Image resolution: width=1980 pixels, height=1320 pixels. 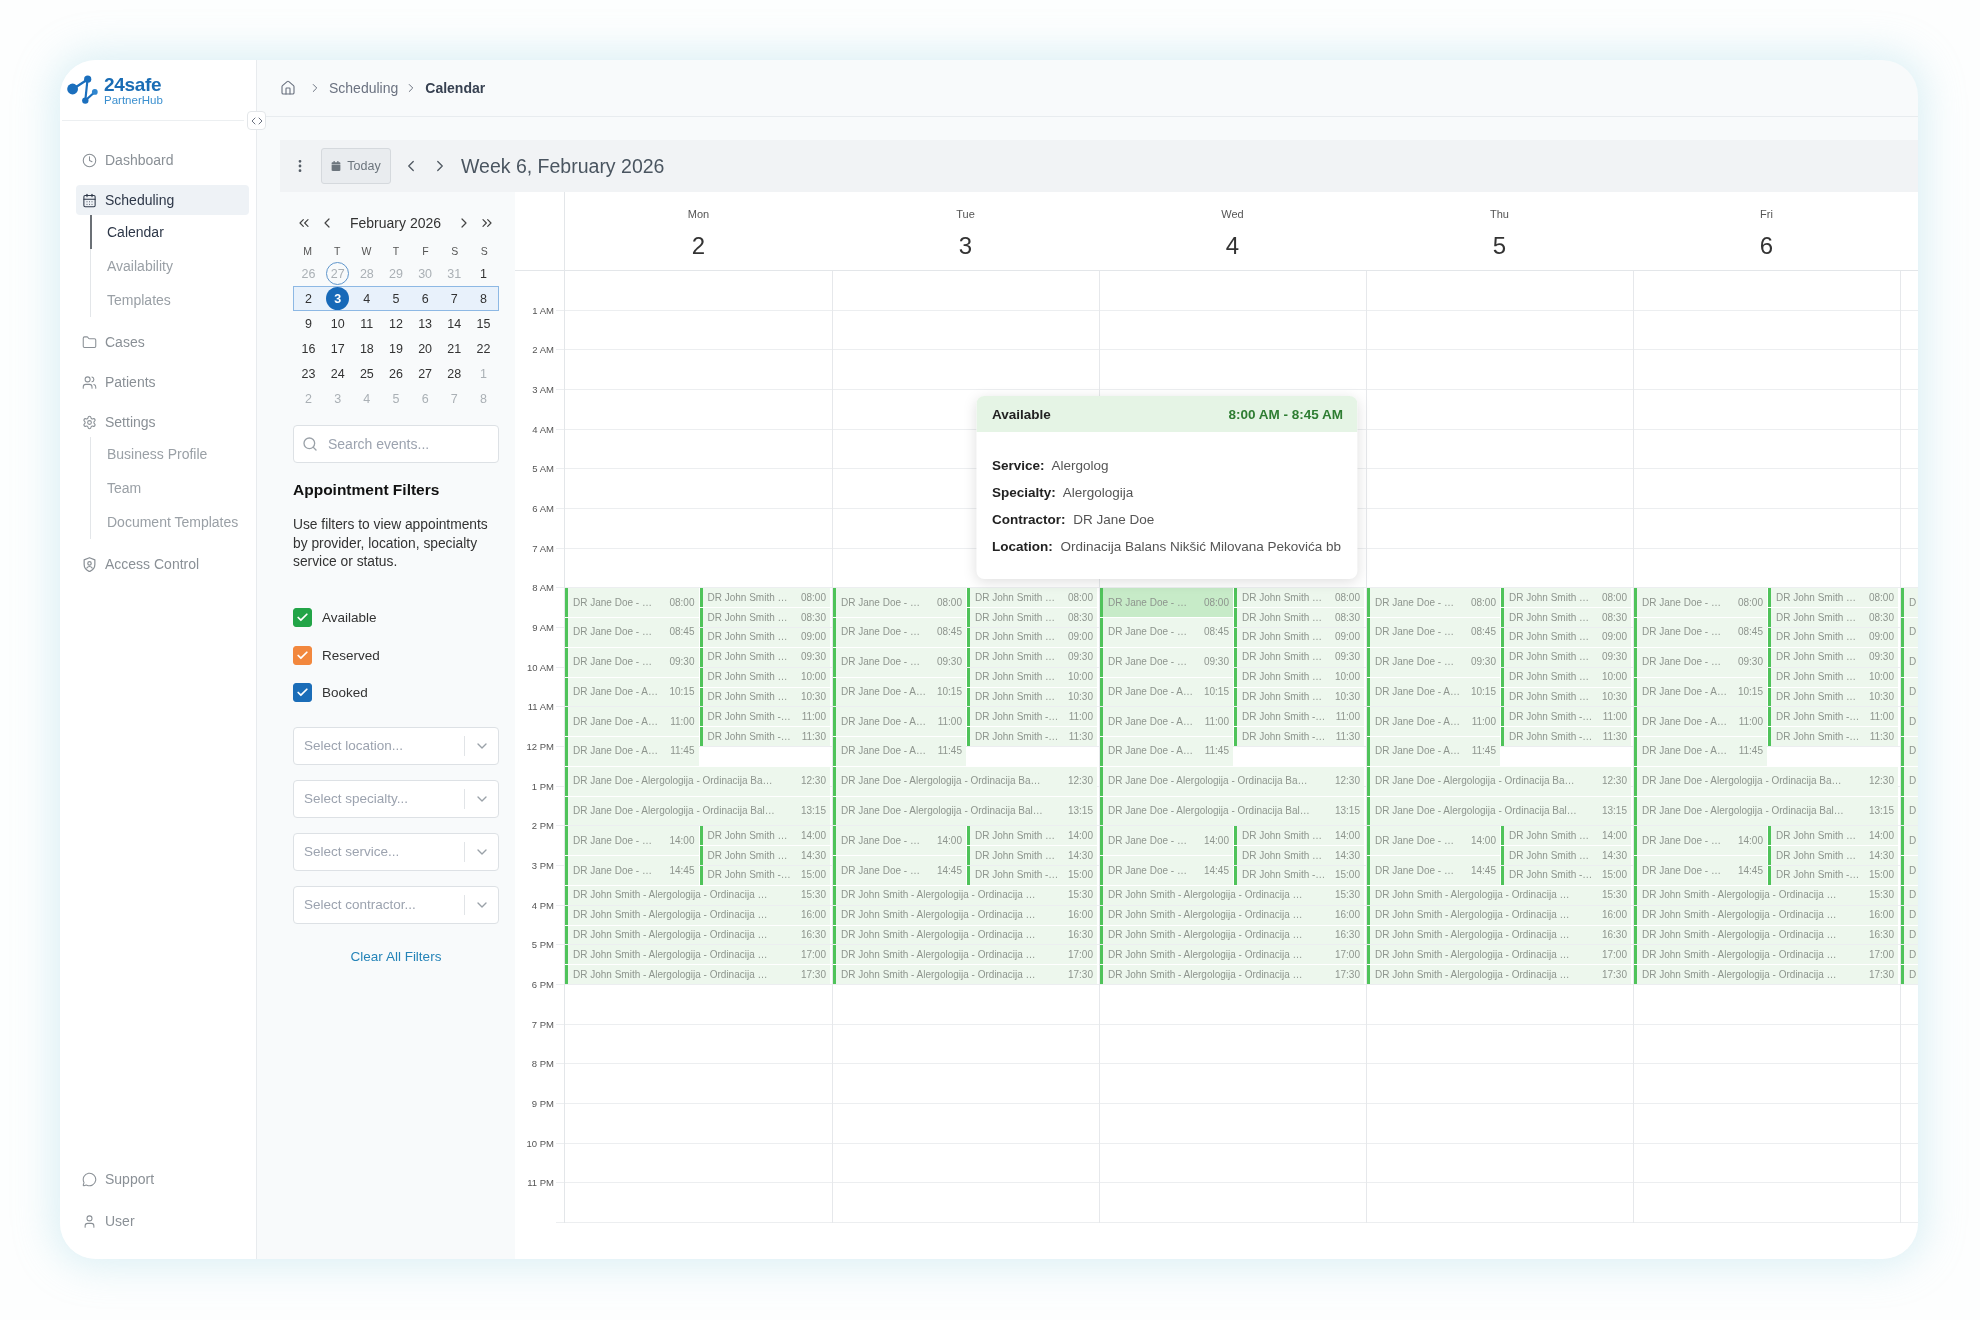 I want to click on calendar-day: 4, so click(x=367, y=298).